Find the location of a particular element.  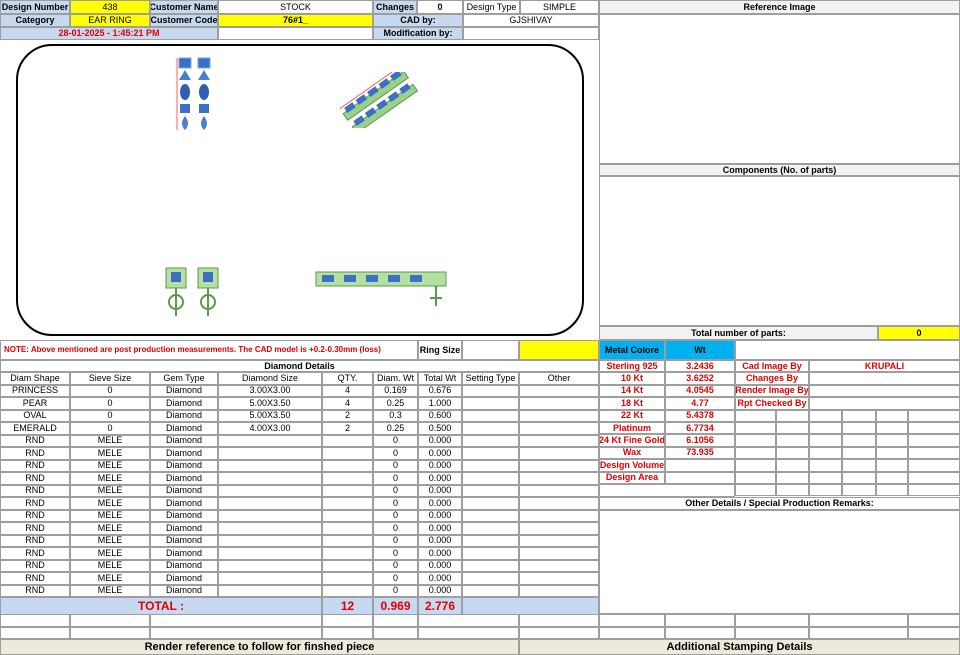

cell-diamond-size: 5.00X3.50 is located at coordinates (270, 415).